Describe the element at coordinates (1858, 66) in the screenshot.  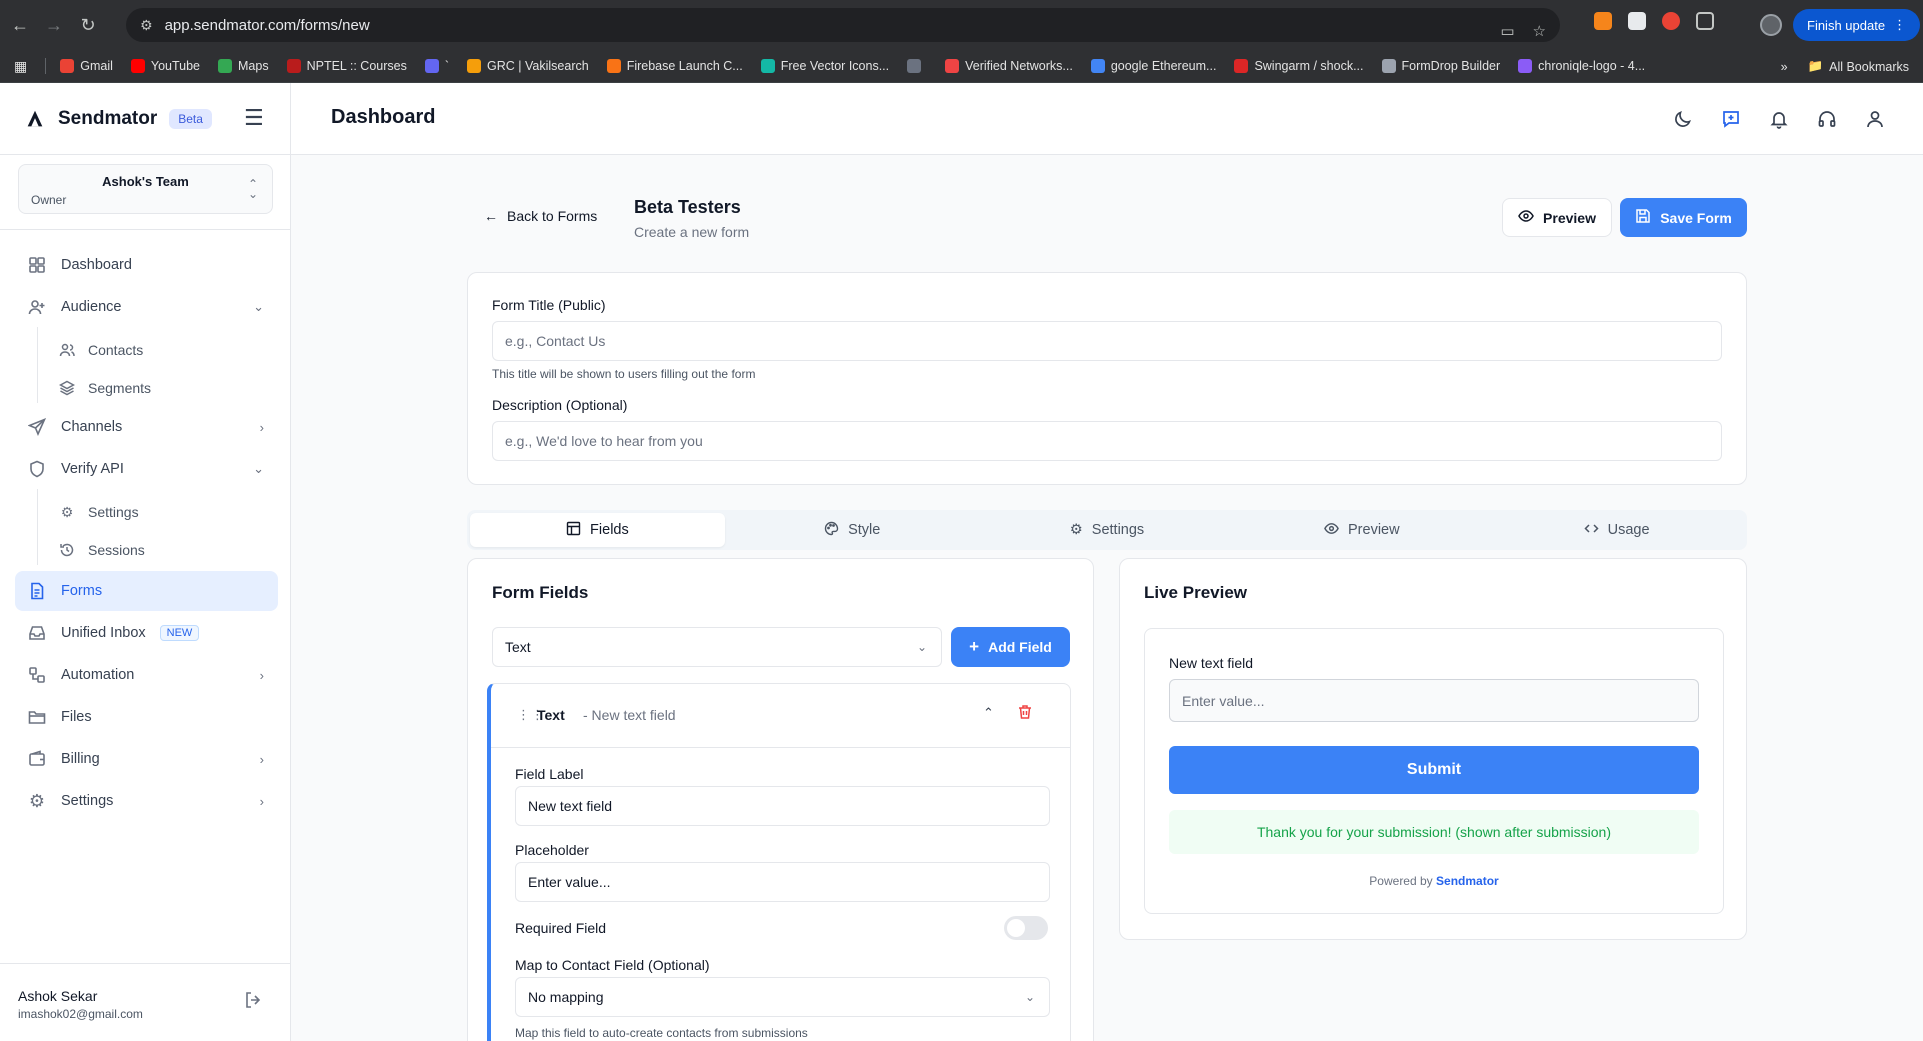
I see `all-bookmarks-folder: 📁 All Bookmarks` at that location.